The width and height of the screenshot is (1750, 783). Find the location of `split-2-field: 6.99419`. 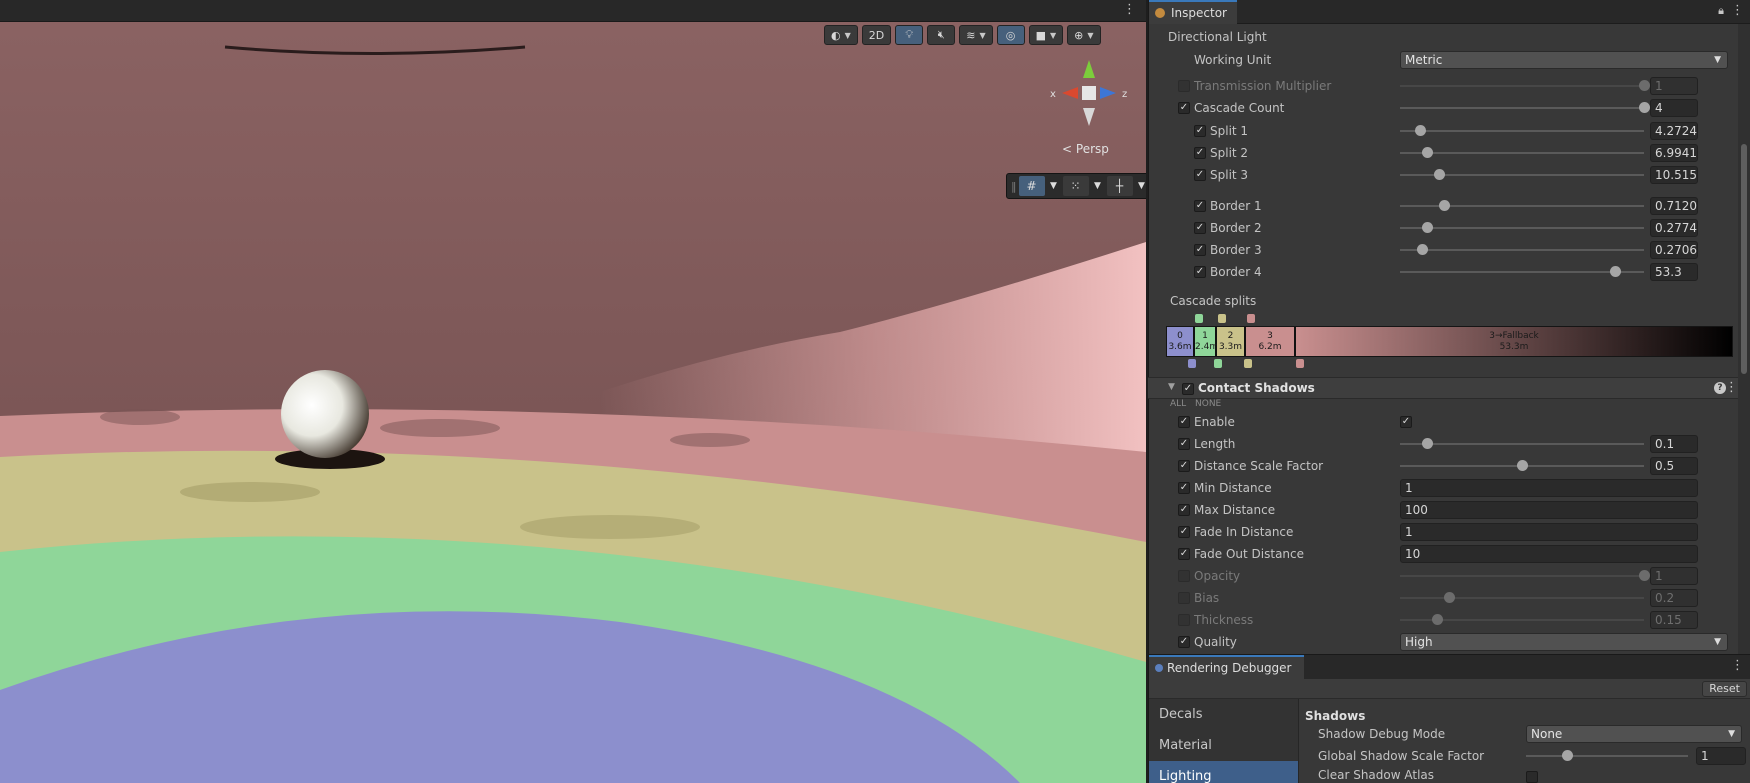

split-2-field: 6.99419 is located at coordinates (1674, 153).